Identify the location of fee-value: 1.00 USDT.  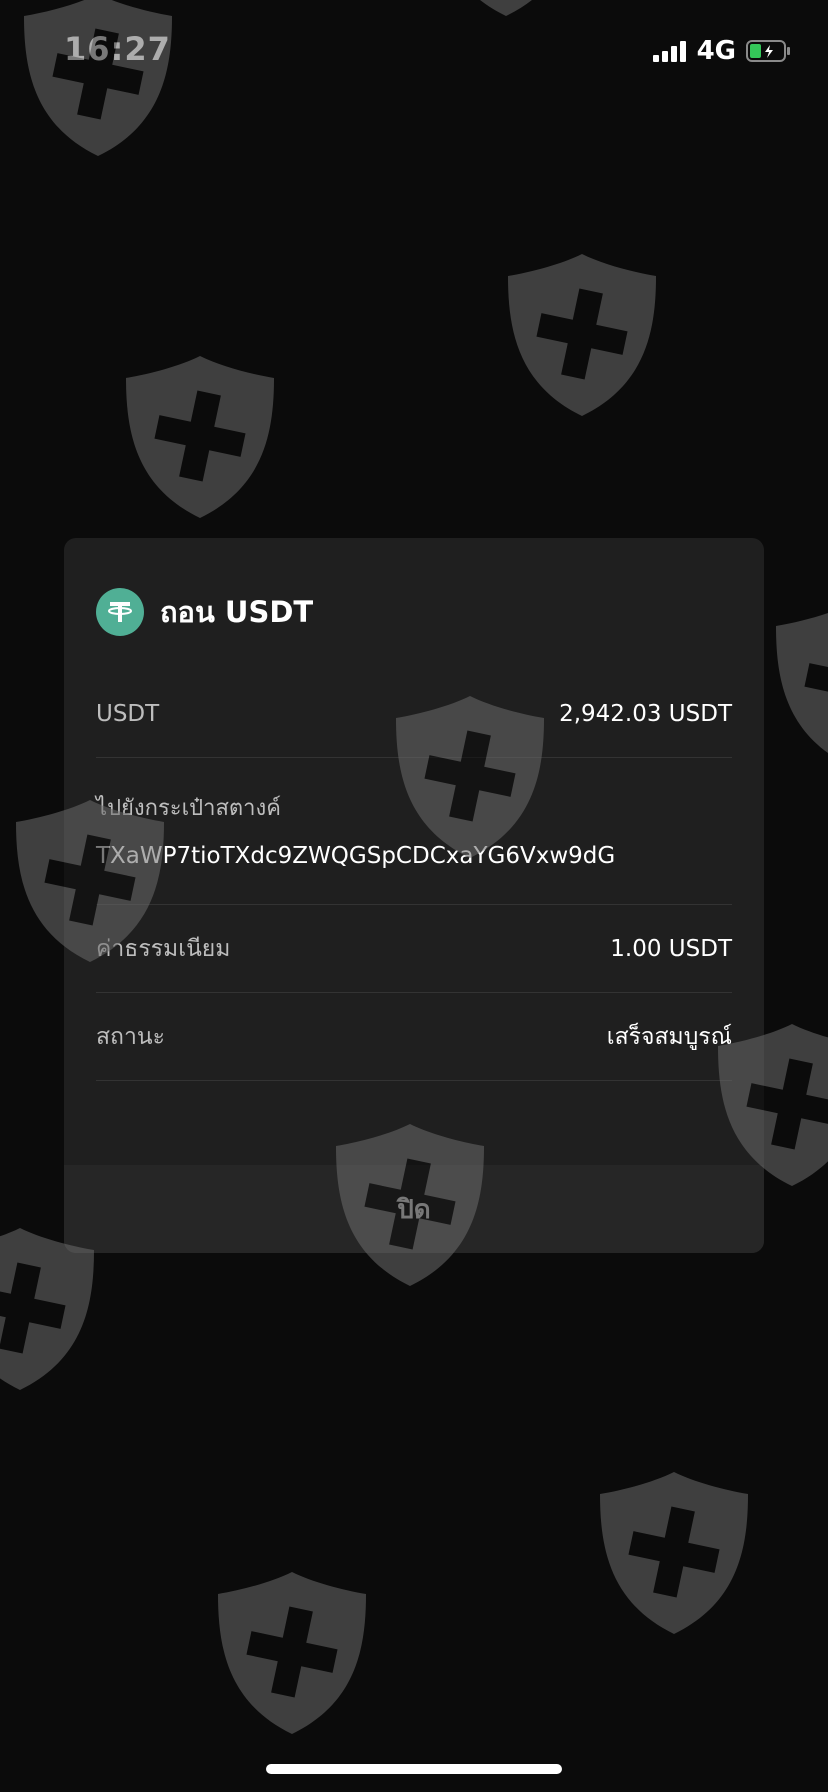
(671, 948).